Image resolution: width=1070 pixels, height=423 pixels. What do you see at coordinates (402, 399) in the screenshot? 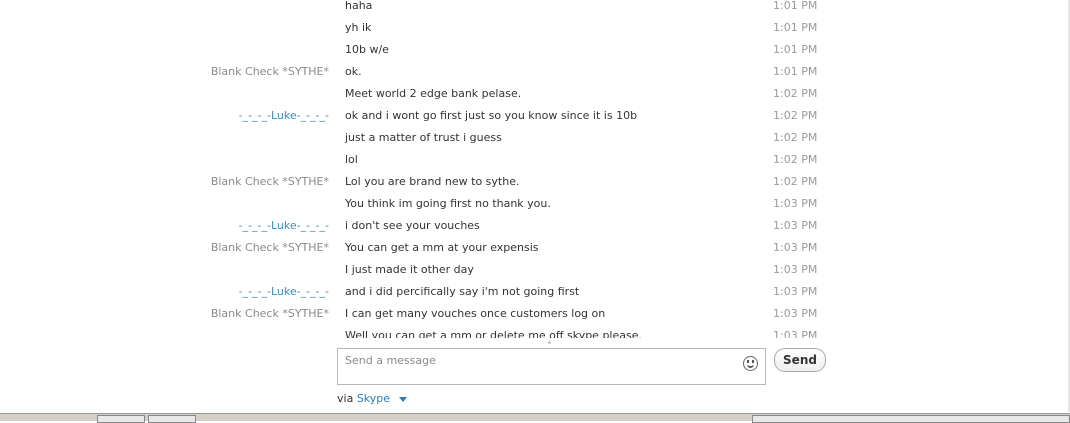
I see `chevron-down-icon` at bounding box center [402, 399].